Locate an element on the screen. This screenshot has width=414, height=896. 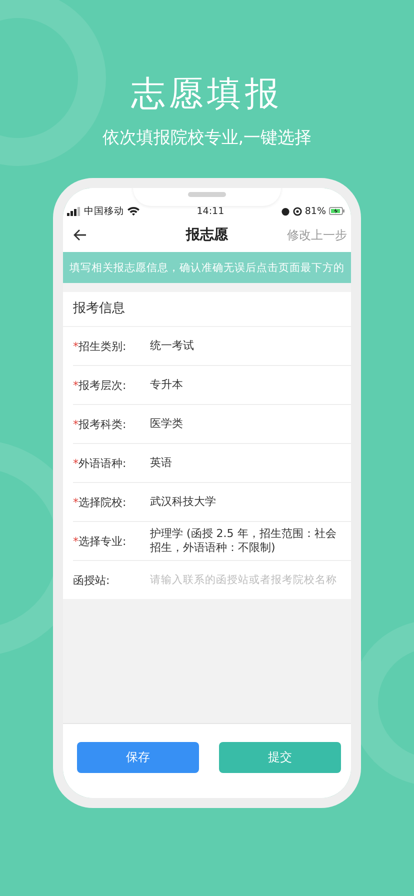
field-value: 医学类 is located at coordinates (250, 424).